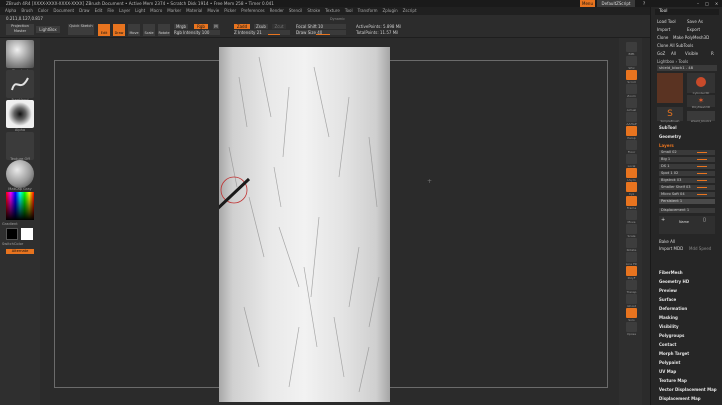 The height and width of the screenshot is (405, 722). What do you see at coordinates (134, 30) in the screenshot?
I see `move-mode-button: Move` at bounding box center [134, 30].